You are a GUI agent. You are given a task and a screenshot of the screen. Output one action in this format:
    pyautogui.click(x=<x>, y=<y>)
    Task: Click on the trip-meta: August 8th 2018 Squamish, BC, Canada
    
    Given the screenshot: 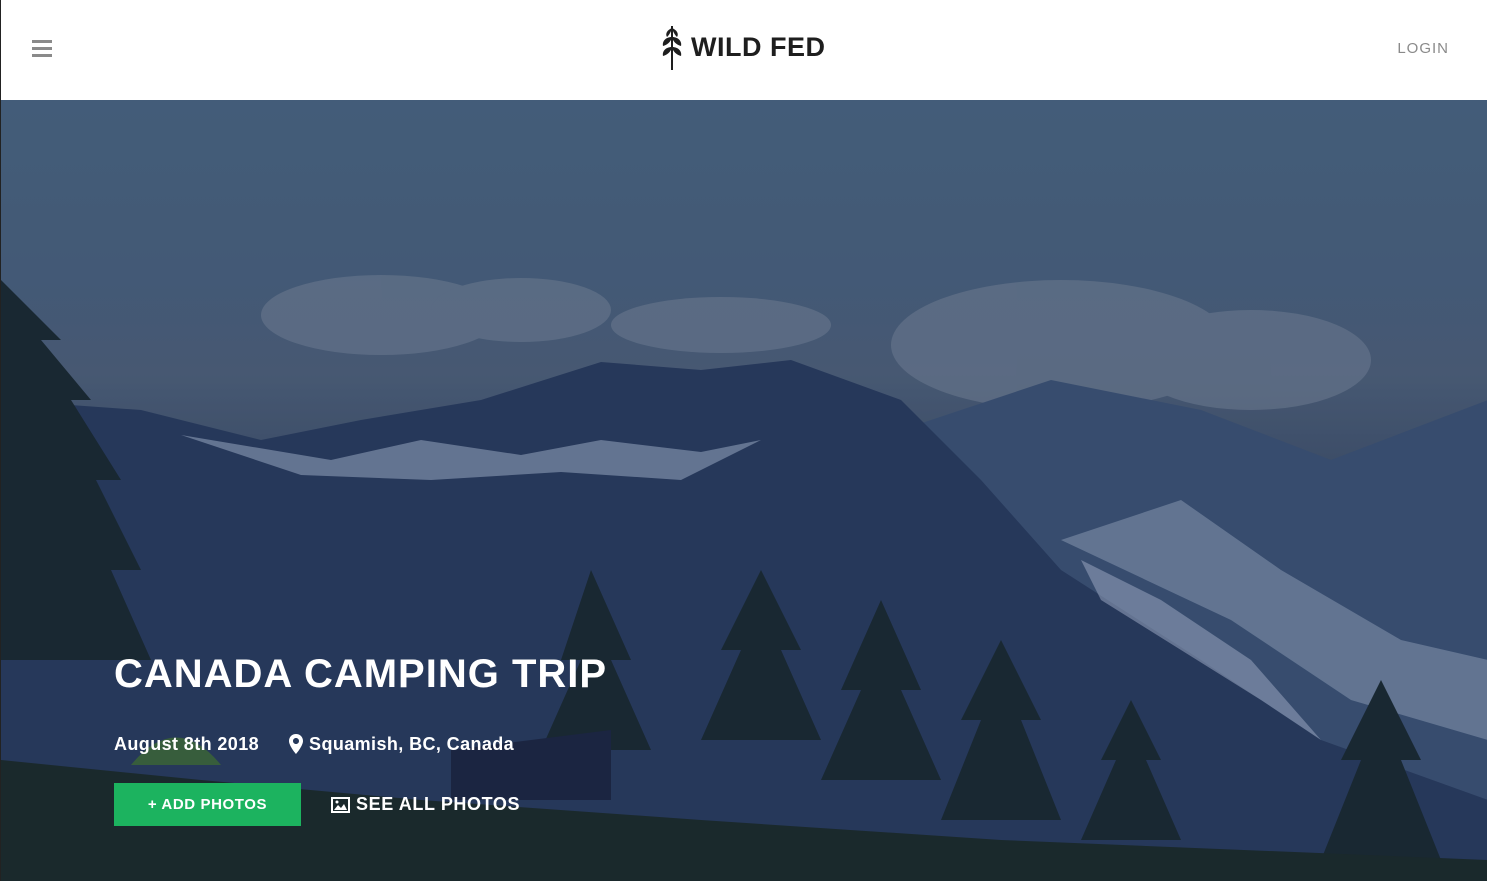 What is the action you would take?
    pyautogui.click(x=314, y=744)
    